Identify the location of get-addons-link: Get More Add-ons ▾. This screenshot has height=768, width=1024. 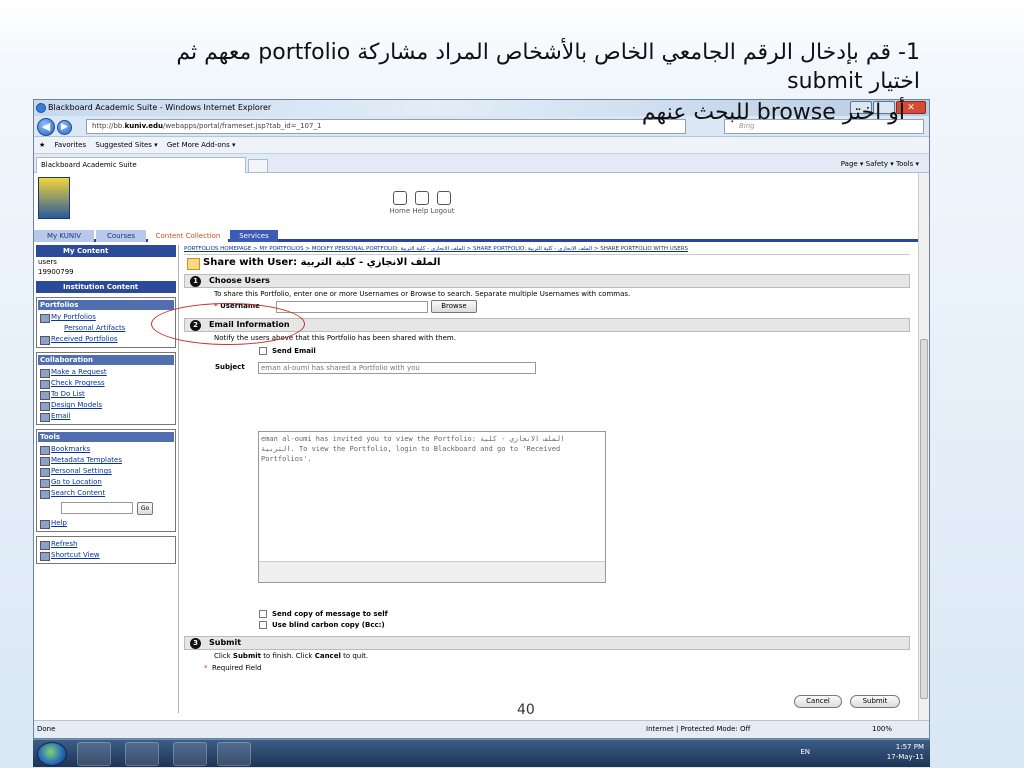
(201, 145).